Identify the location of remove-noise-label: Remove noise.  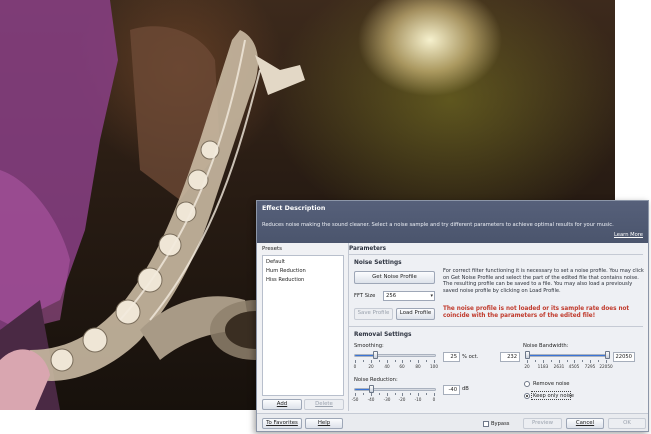
(551, 384).